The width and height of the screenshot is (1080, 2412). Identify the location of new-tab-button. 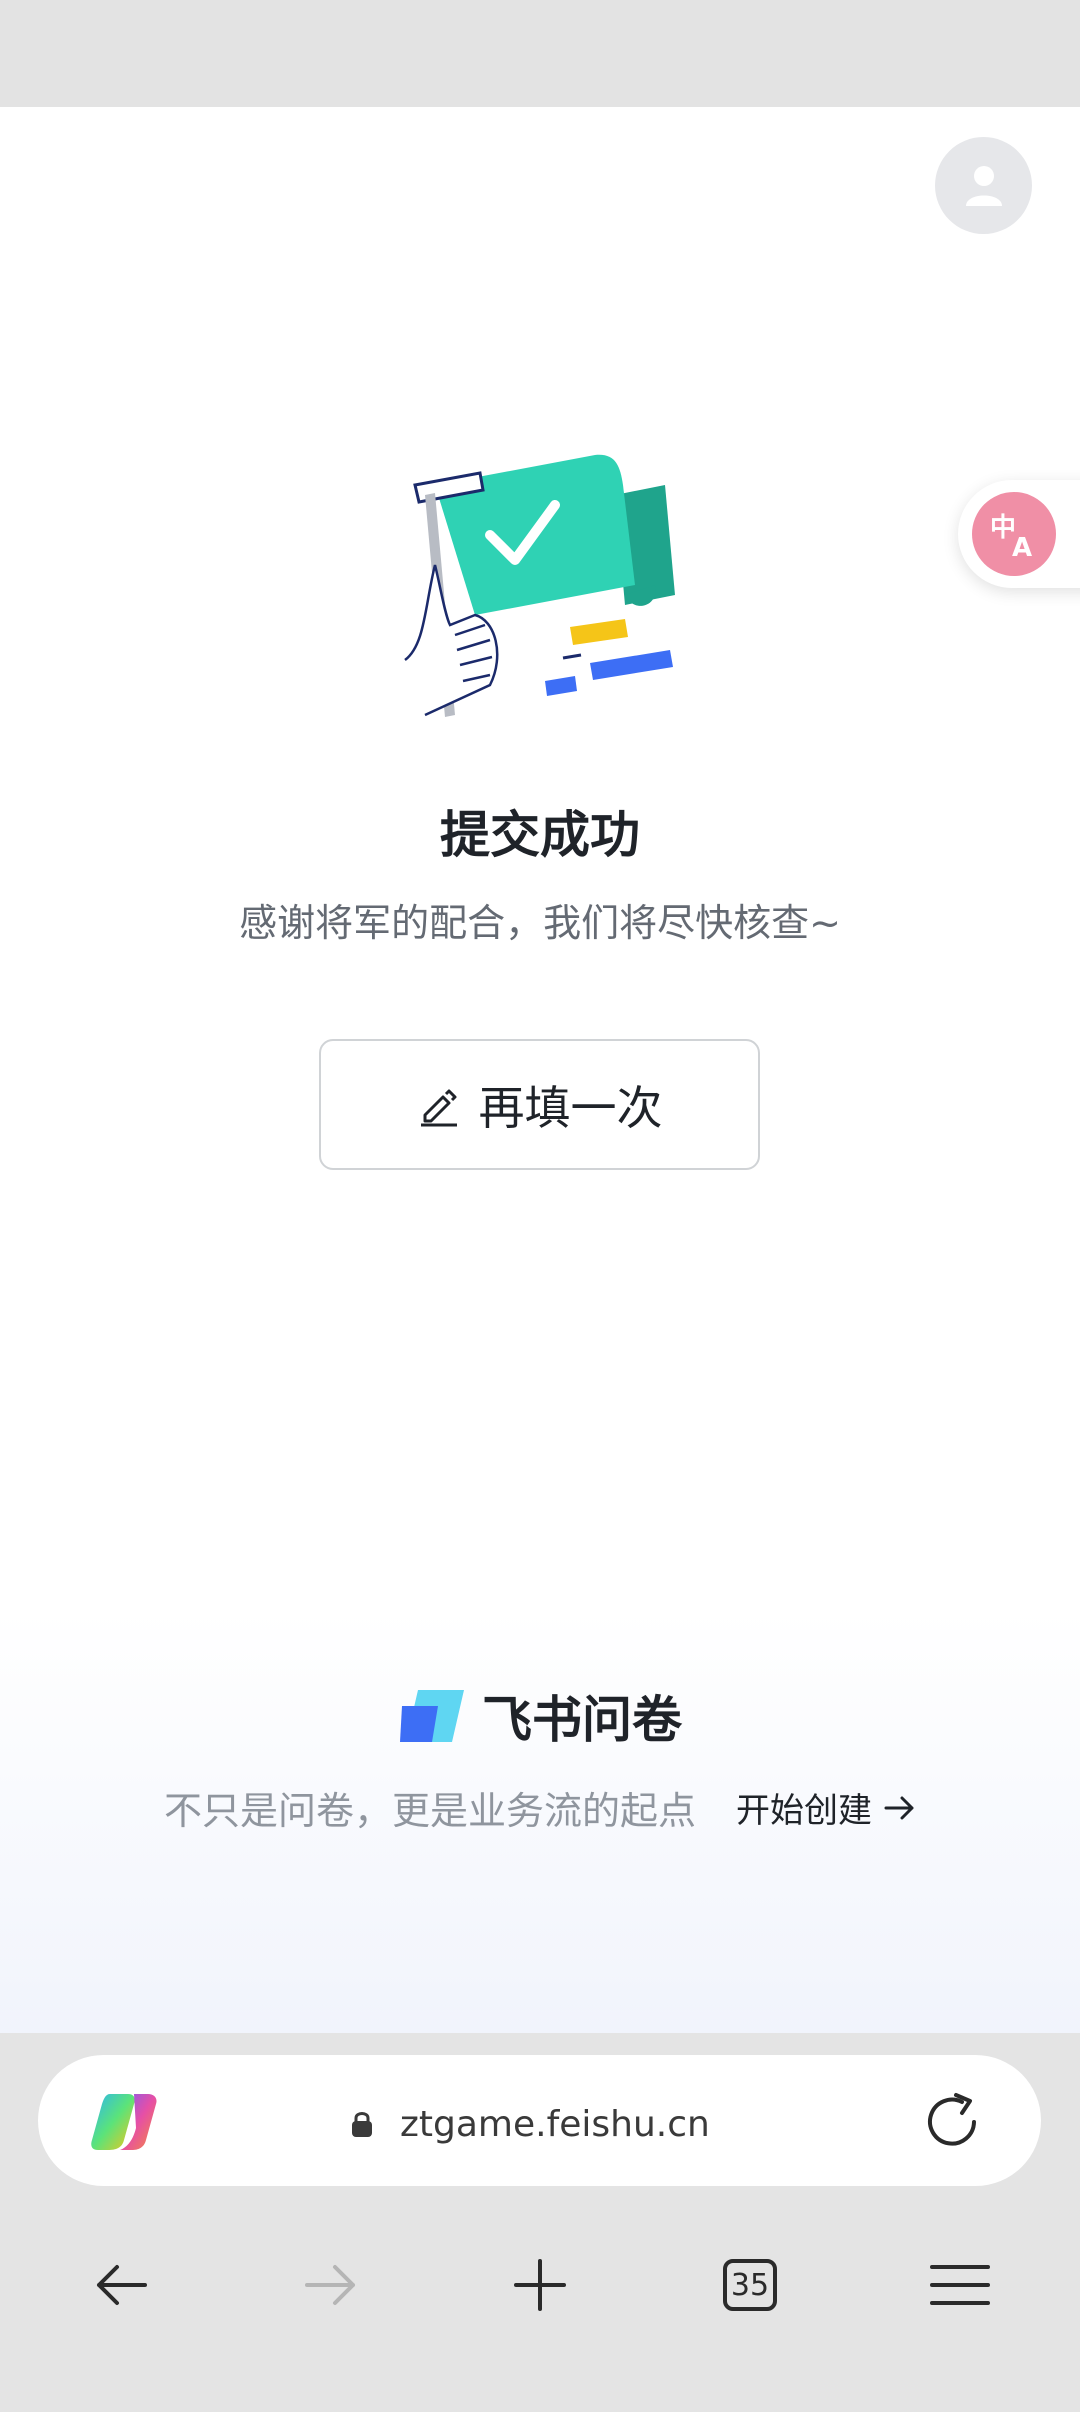
(540, 2285).